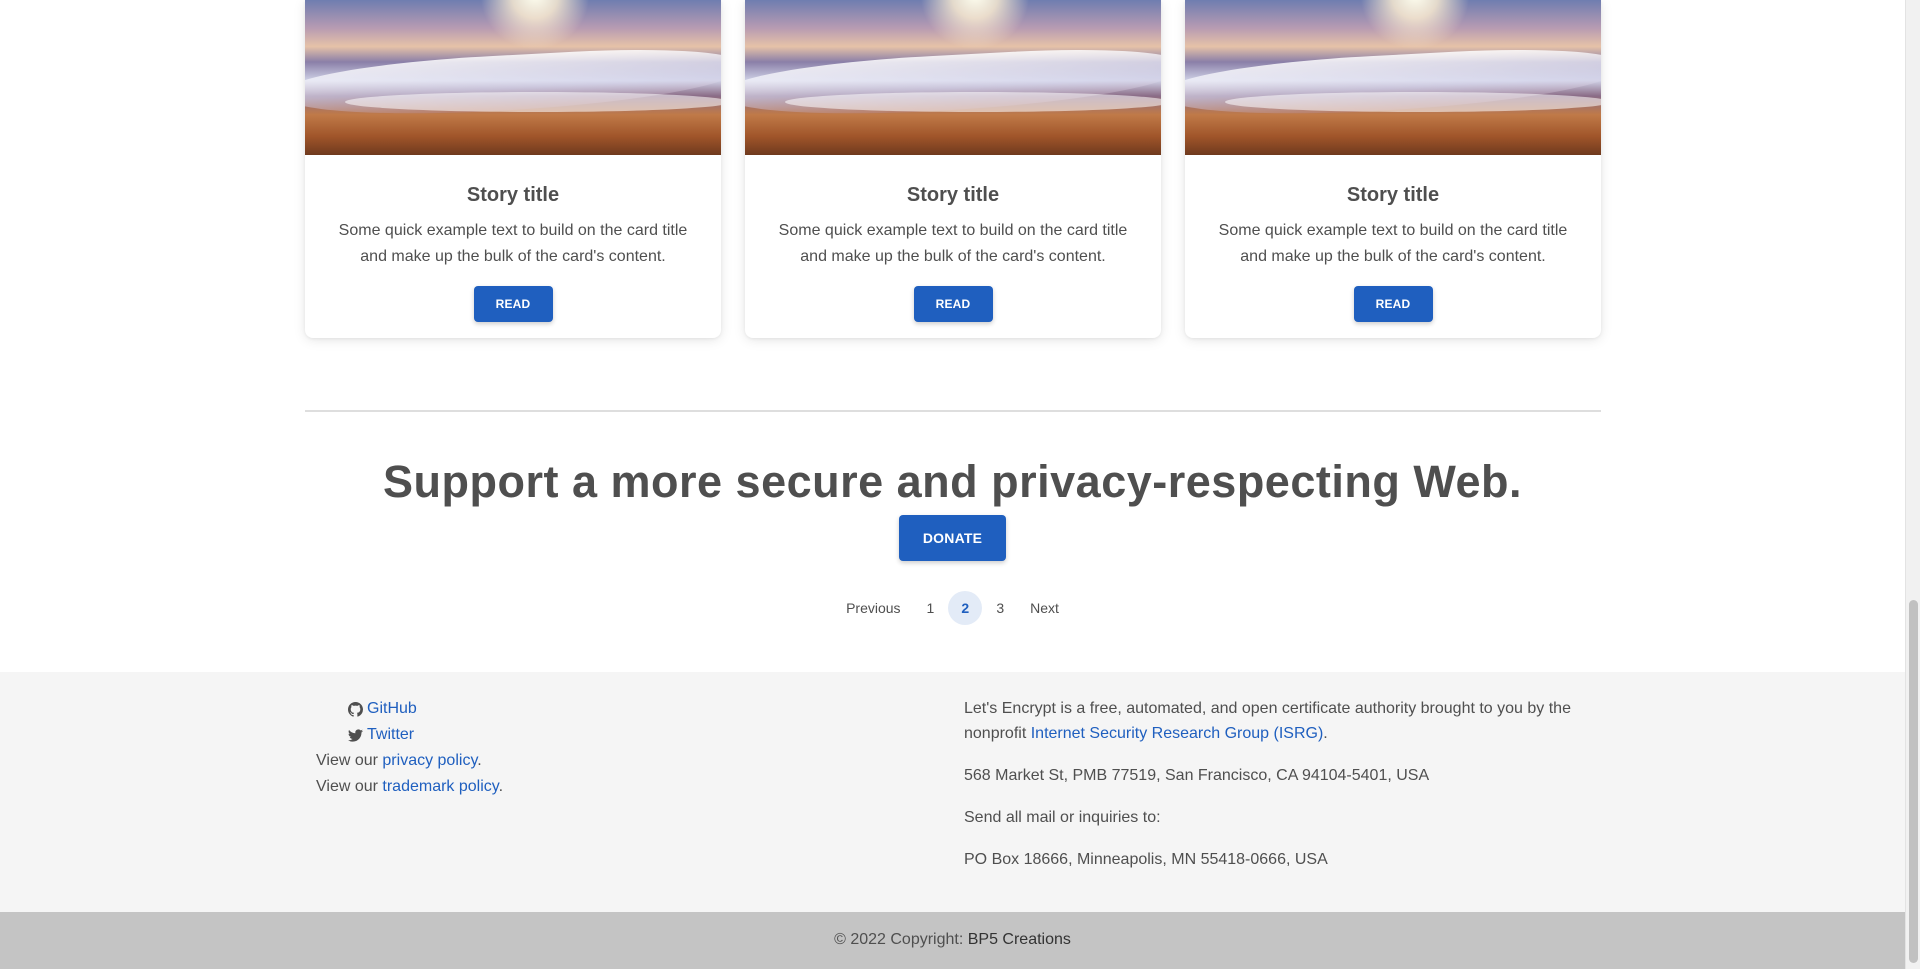 The image size is (1920, 969). Describe the element at coordinates (392, 709) in the screenshot. I see `github-link: GitHub` at that location.